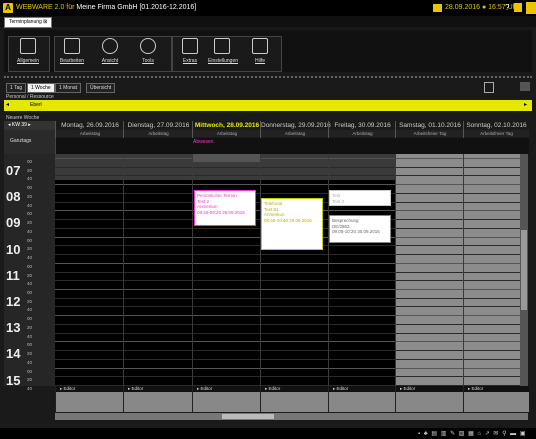  Describe the element at coordinates (295, 129) in the screenshot. I see `day-header-thursday: Donnerstag, 29.09.2016 Arbeitstag` at that location.